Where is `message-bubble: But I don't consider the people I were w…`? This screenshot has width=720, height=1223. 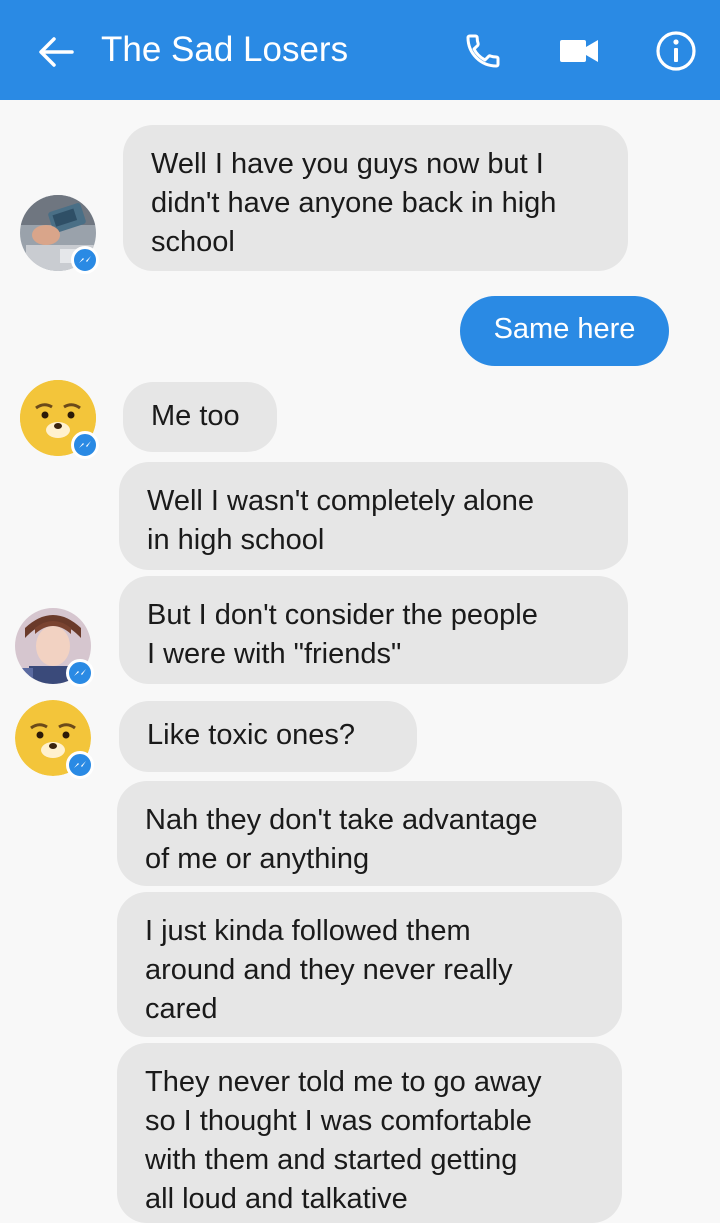
message-bubble: But I don't consider the people I were w… is located at coordinates (373, 630).